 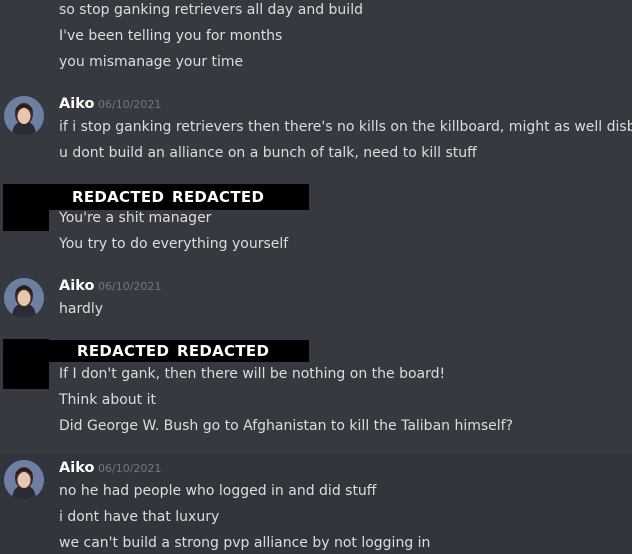 What do you see at coordinates (135, 218) in the screenshot?
I see `message-line: You're a shit manager` at bounding box center [135, 218].